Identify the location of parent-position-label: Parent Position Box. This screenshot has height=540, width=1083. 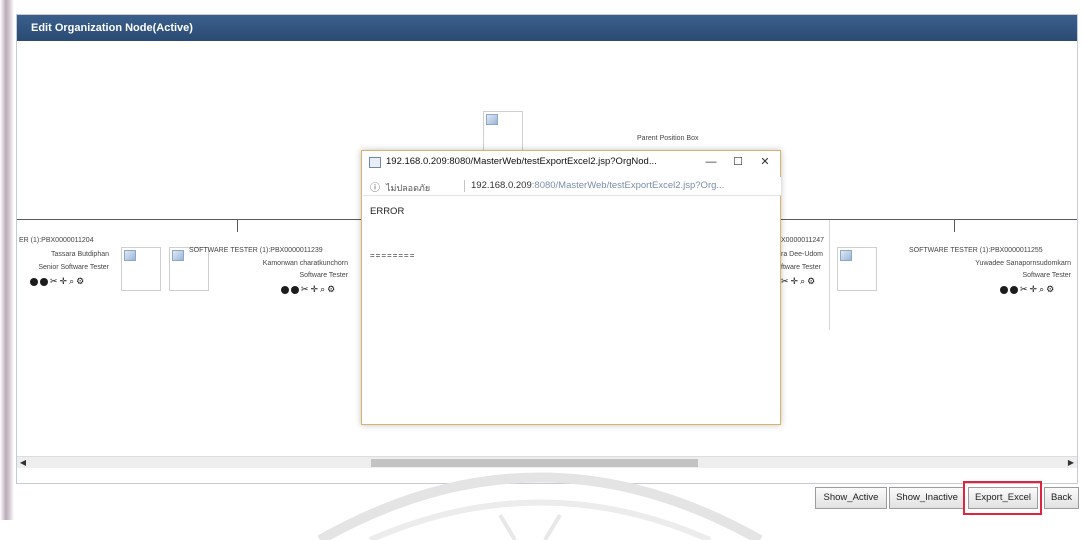
(668, 138).